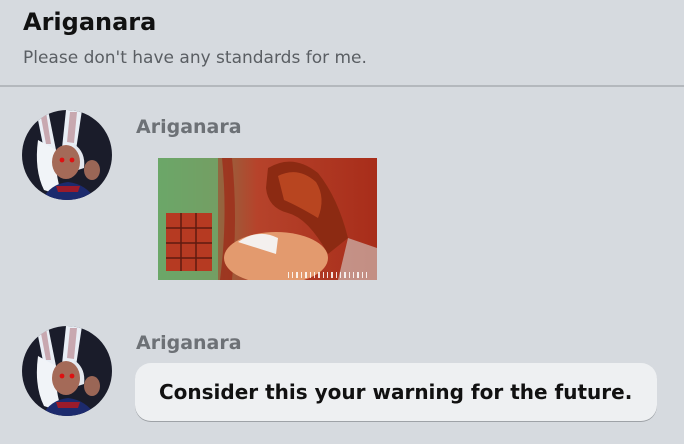 The height and width of the screenshot is (444, 684). Describe the element at coordinates (90, 22) in the screenshot. I see `chat-title: Ariganara` at that location.